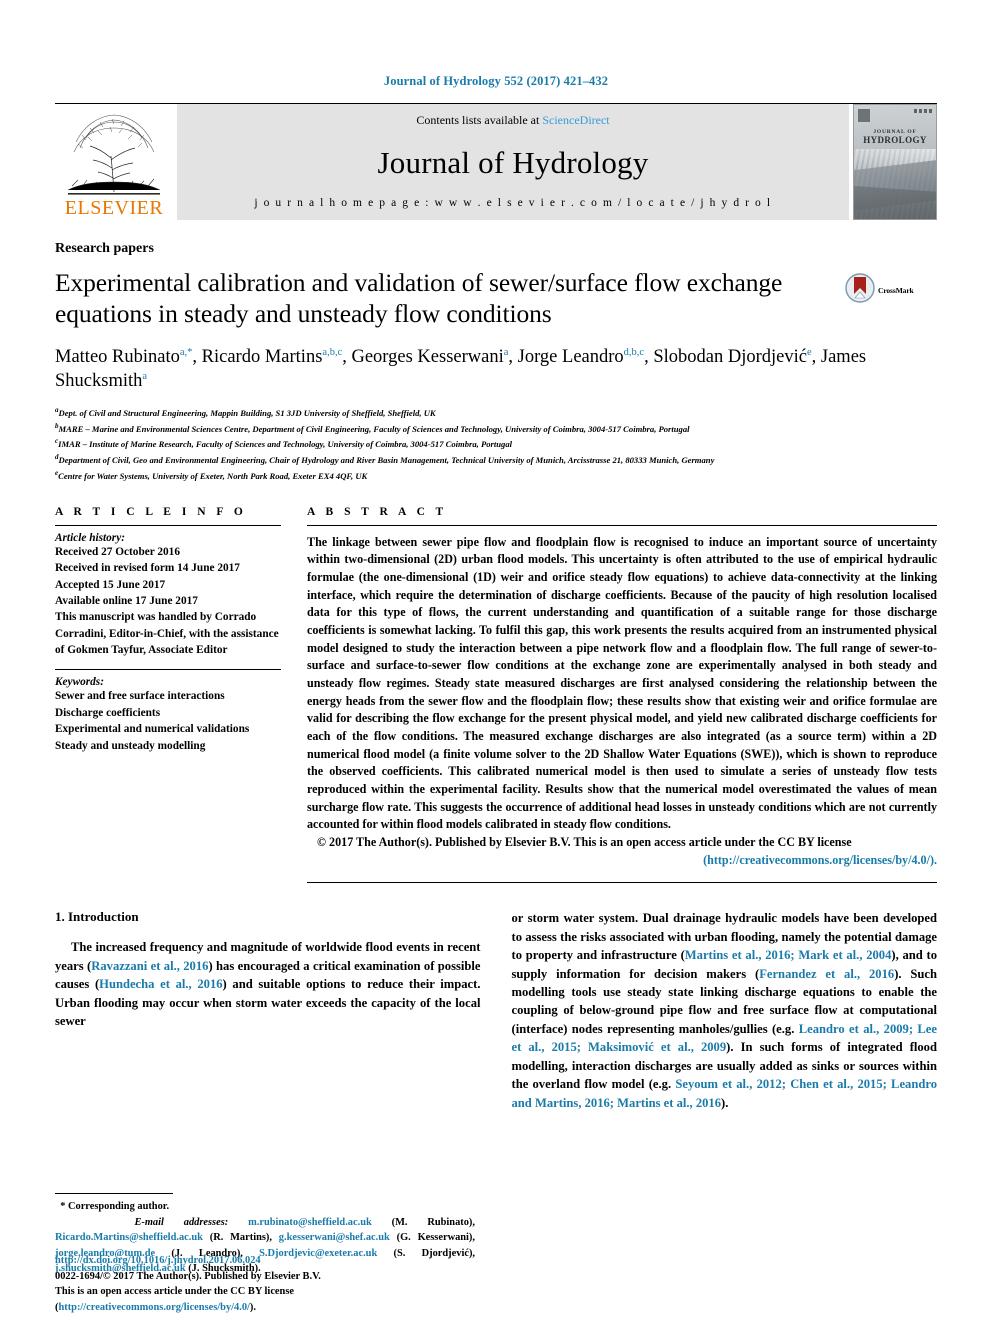 This screenshot has width=992, height=1323. Describe the element at coordinates (114, 1193) in the screenshot. I see `footnote-divider` at that location.